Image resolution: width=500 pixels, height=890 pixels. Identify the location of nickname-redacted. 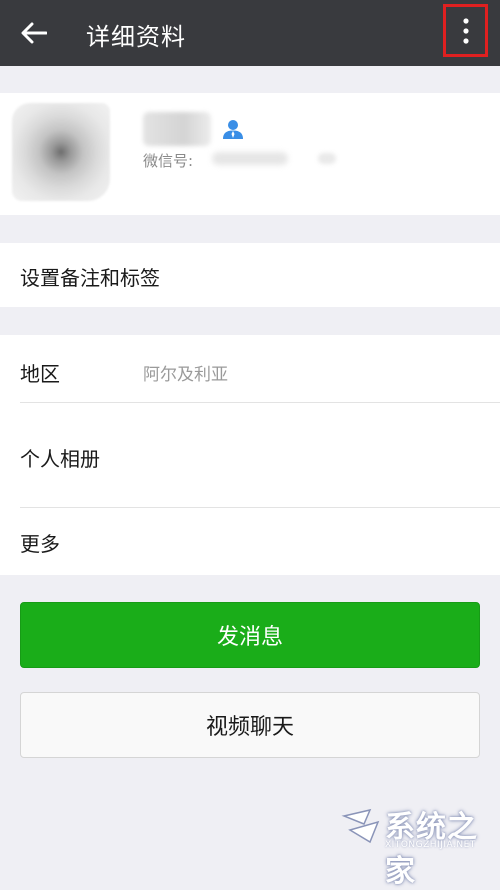
(177, 129).